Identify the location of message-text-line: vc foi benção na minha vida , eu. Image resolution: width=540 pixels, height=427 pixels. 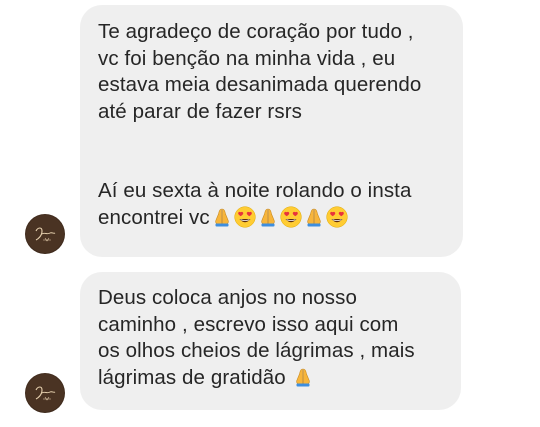
(247, 58).